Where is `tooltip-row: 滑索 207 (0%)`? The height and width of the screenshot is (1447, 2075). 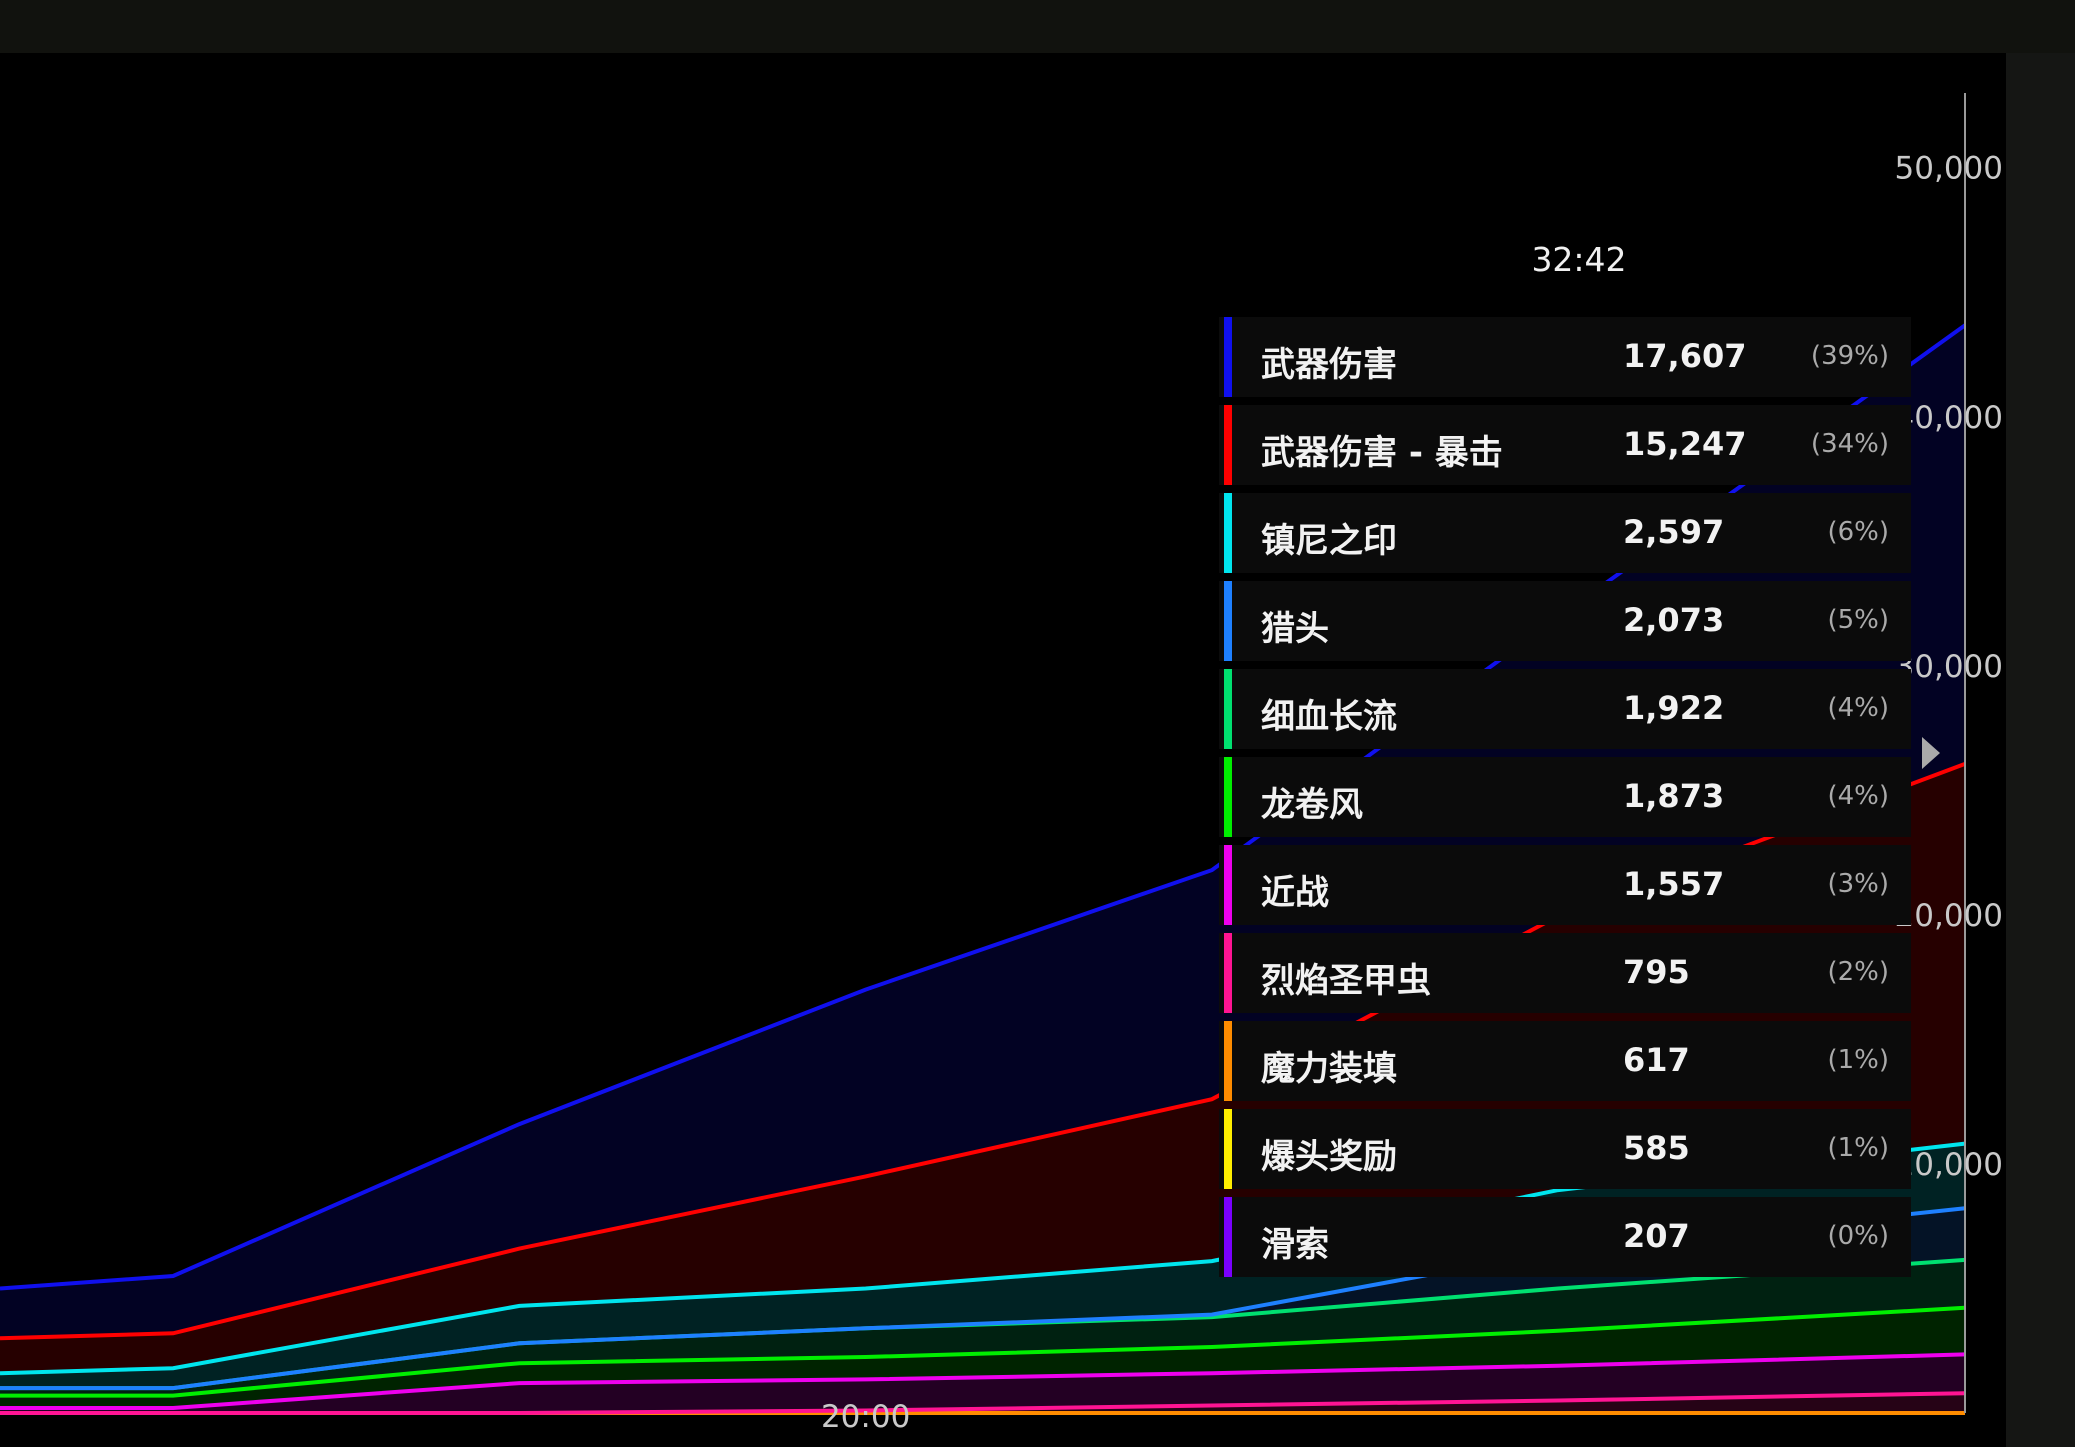 tooltip-row: 滑索 207 (0%) is located at coordinates (1565, 1237).